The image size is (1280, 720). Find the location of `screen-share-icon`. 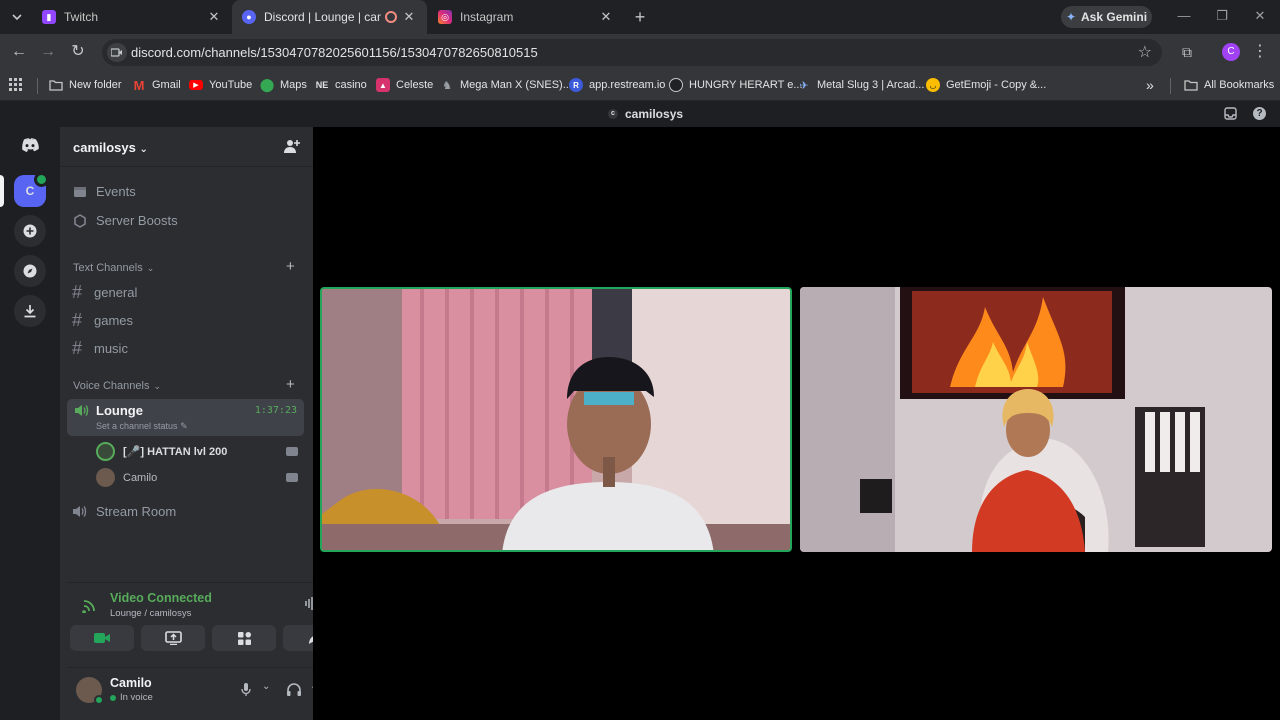

screen-share-icon is located at coordinates (173, 638).